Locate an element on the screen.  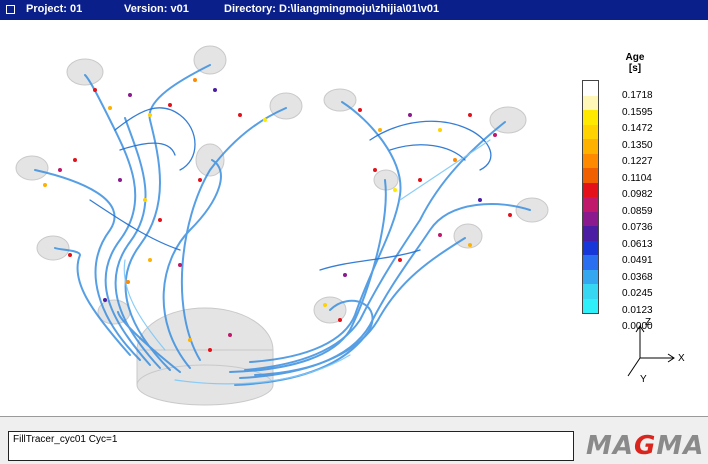
axis-x-label: X is located at coordinates (681, 358).